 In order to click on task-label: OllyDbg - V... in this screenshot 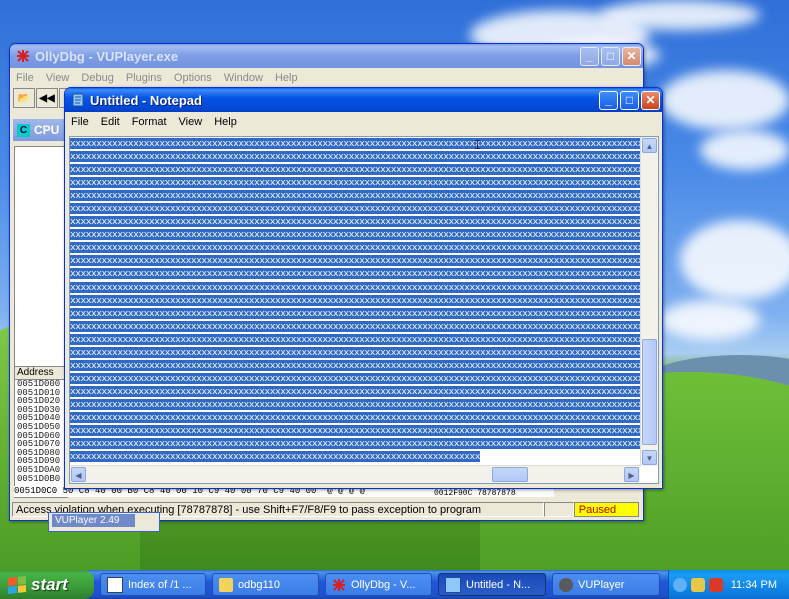, I will do `click(383, 584)`.